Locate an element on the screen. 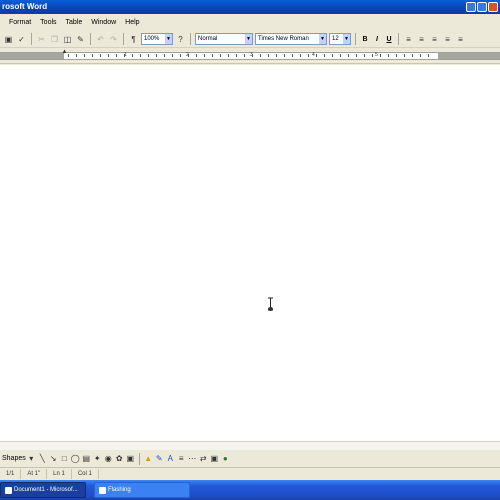 Image resolution: width=500 pixels, height=500 pixels. line-icon: ╲ is located at coordinates (42, 458).